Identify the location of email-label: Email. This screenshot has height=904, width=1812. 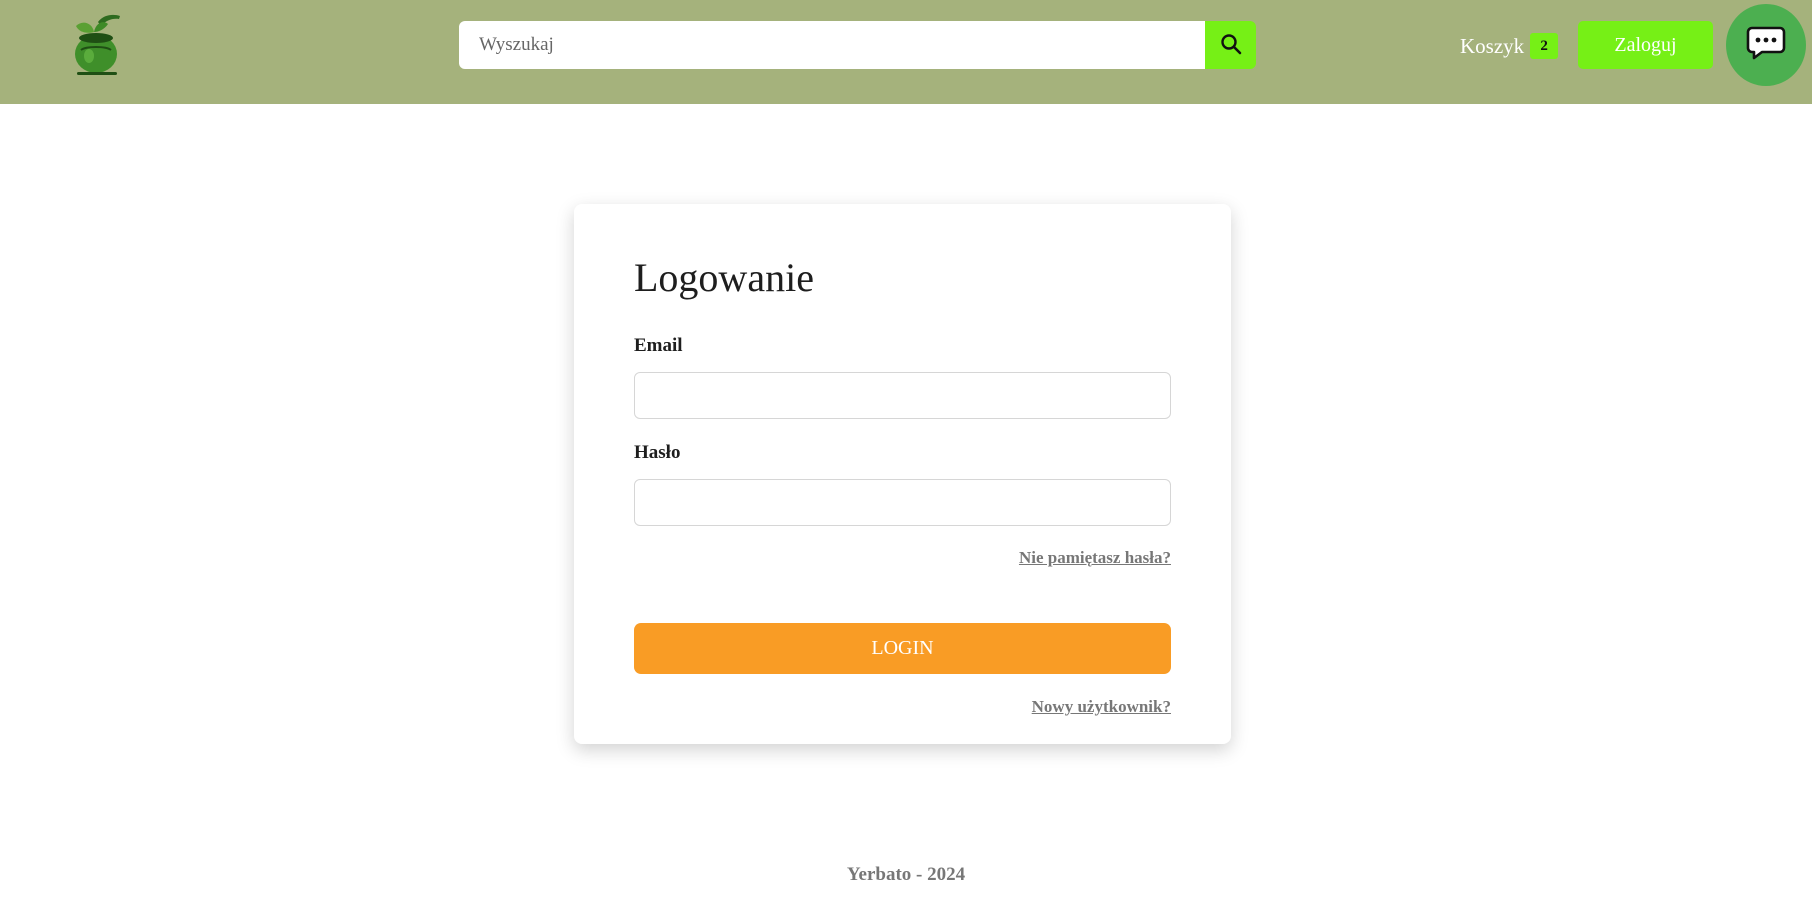
(658, 345).